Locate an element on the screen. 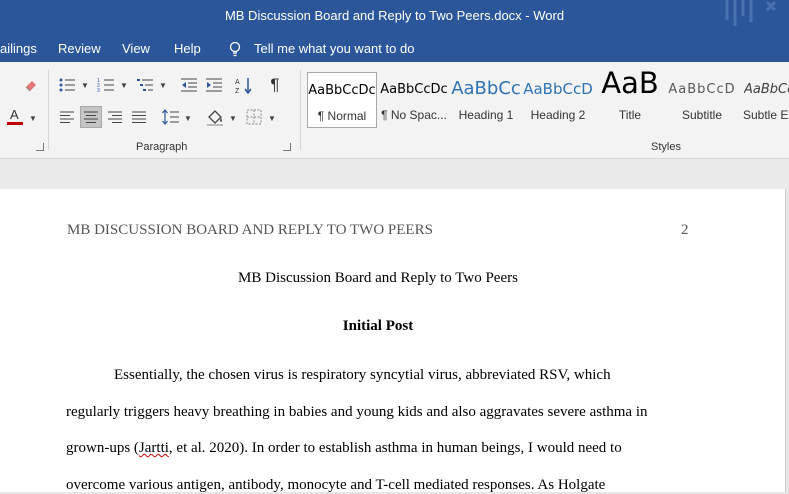  justify-button is located at coordinates (139, 117).